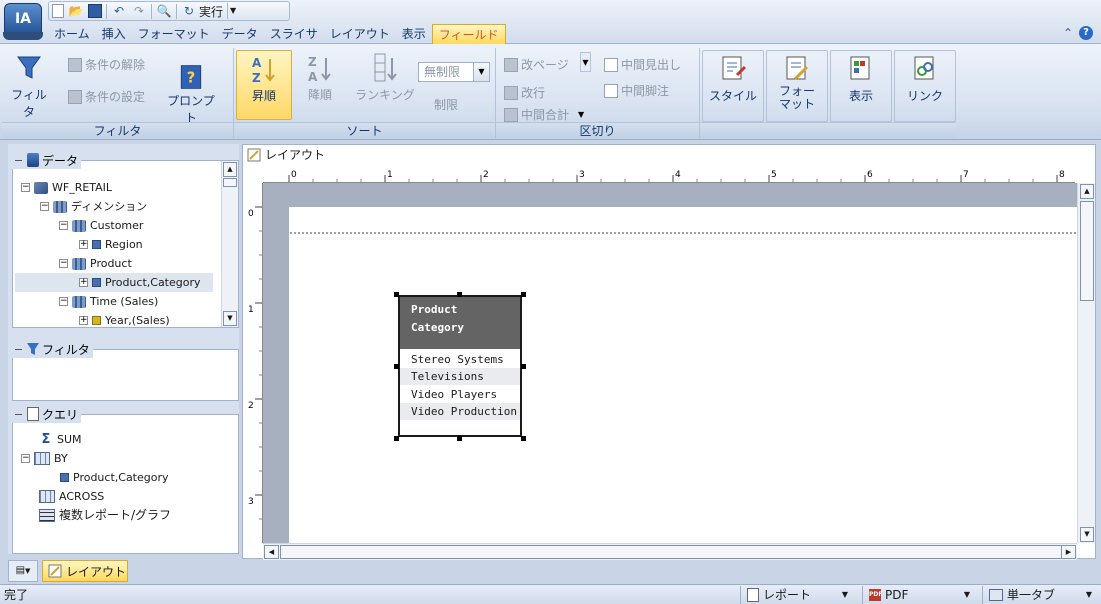 The width and height of the screenshot is (1101, 604). Describe the element at coordinates (229, 244) in the screenshot. I see `data-tree-scrollbar: ▲ ▼` at that location.